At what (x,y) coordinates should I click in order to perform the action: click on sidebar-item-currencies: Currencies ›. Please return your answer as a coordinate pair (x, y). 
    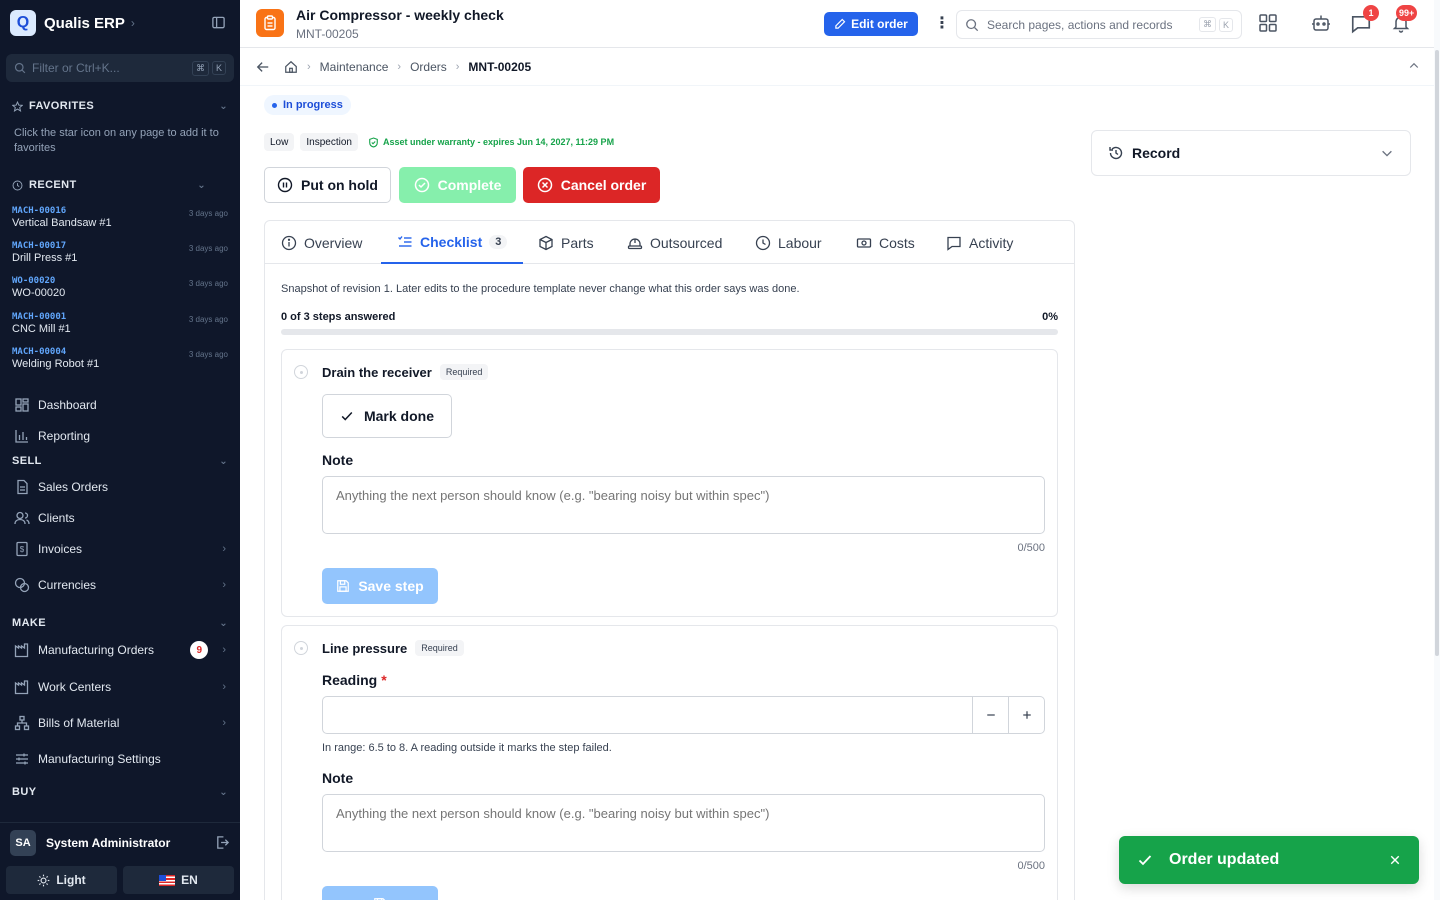
    Looking at the image, I should click on (120, 585).